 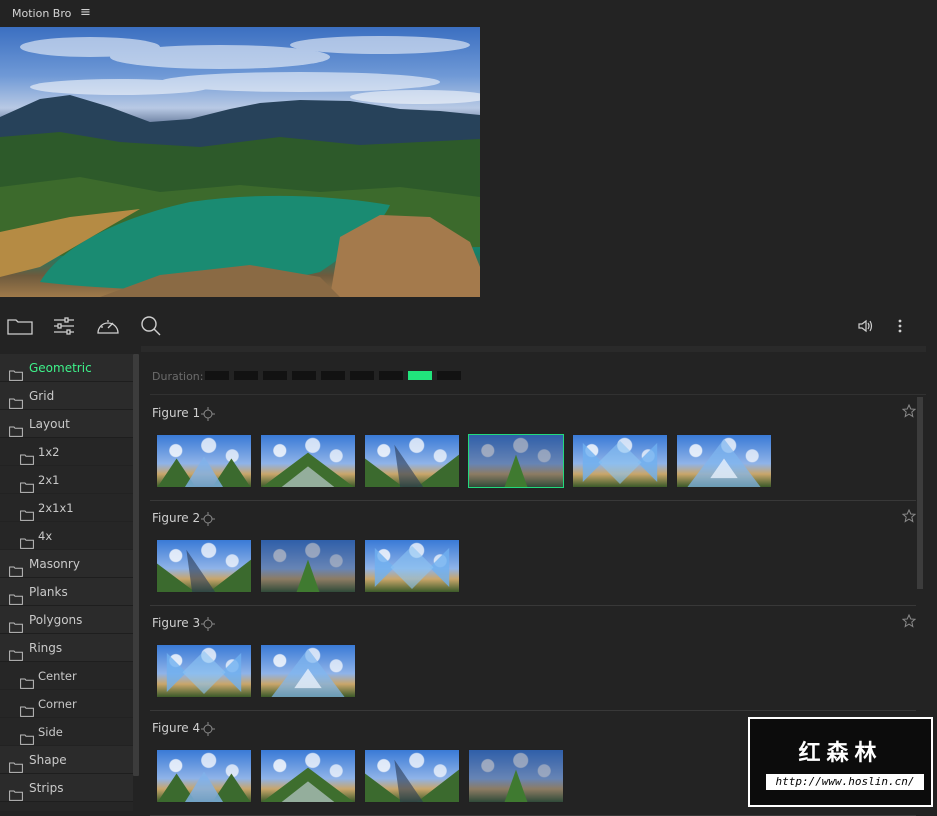 What do you see at coordinates (66, 480) in the screenshot?
I see `sidebar-item-2x1: 2x1` at bounding box center [66, 480].